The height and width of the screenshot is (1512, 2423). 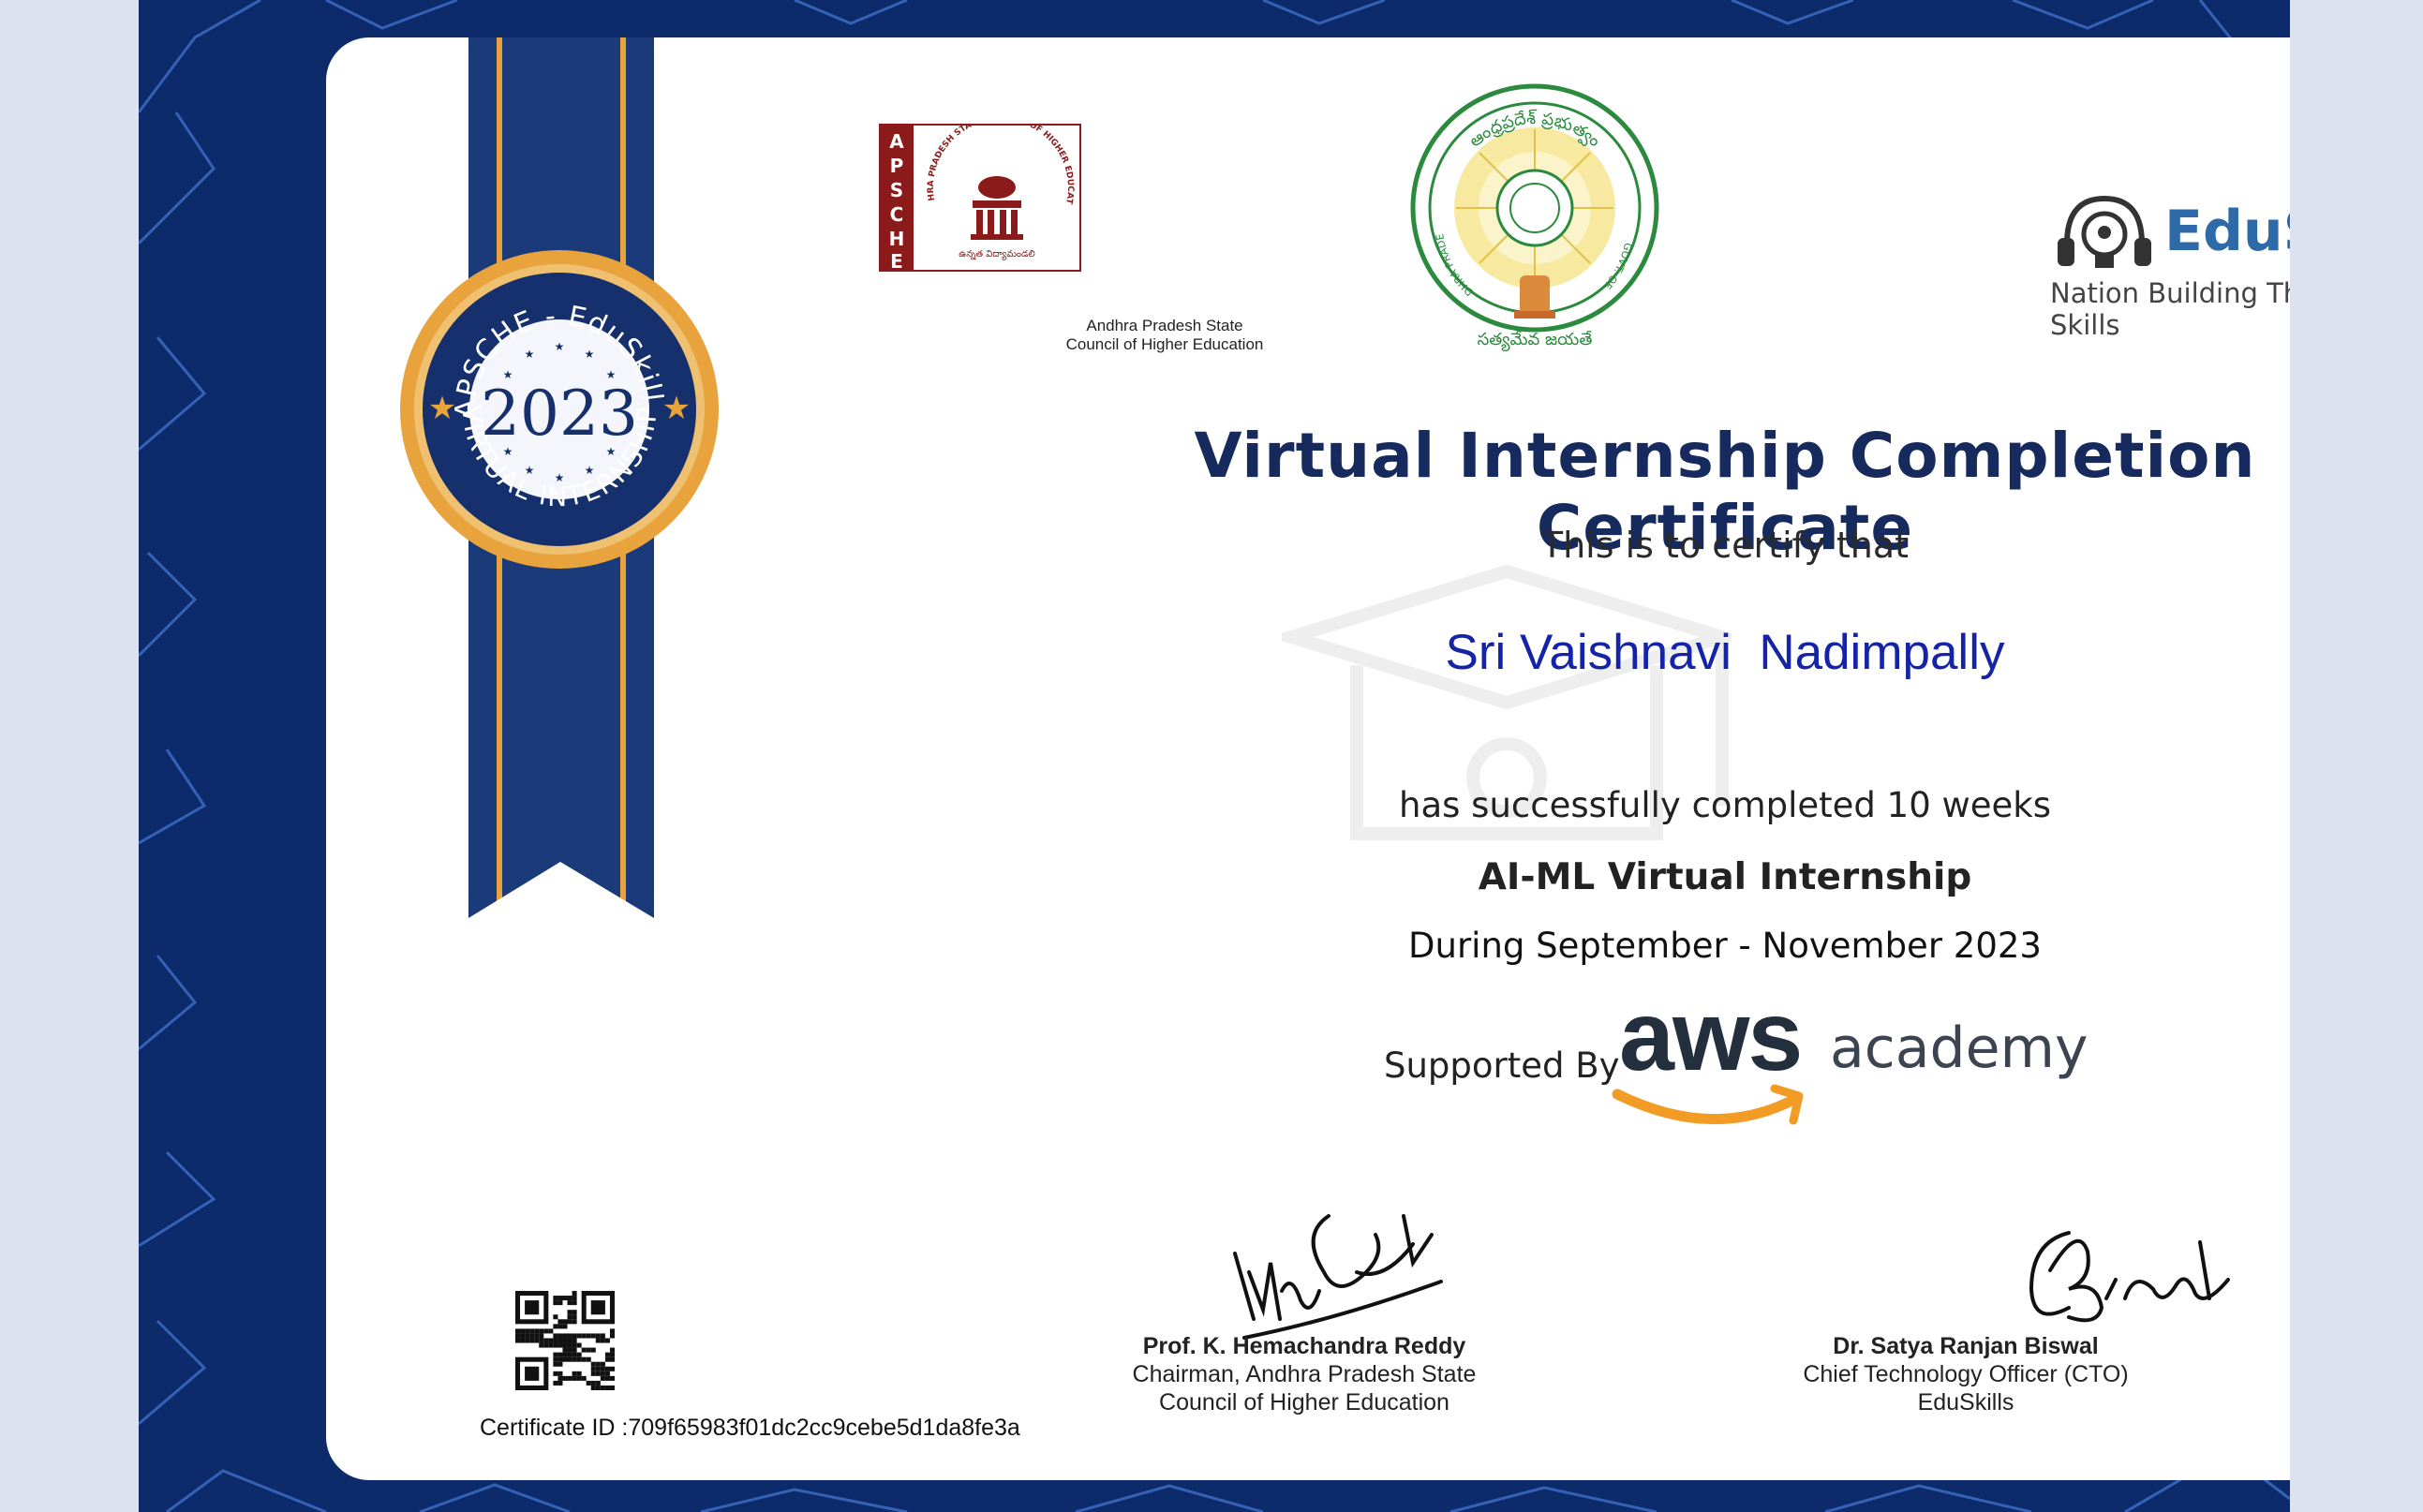 What do you see at coordinates (1534, 297) in the screenshot?
I see `lion-capital-icon` at bounding box center [1534, 297].